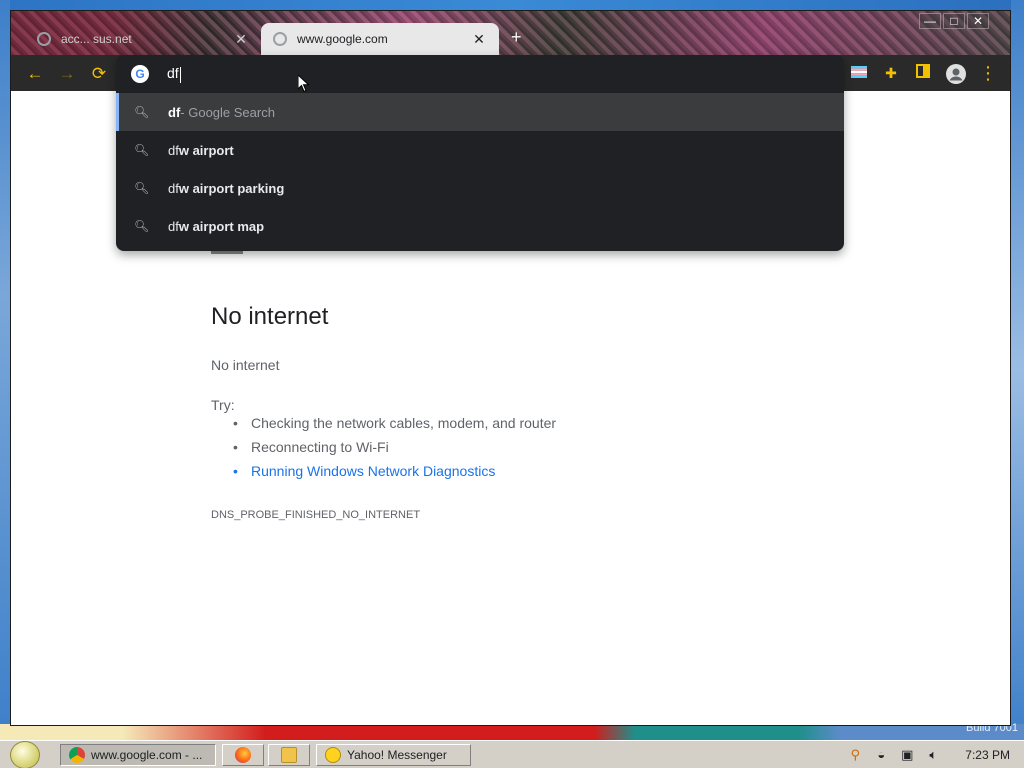 This screenshot has height=768, width=1024. Describe the element at coordinates (96, 39) in the screenshot. I see `tab-title: acc... sus.net` at that location.